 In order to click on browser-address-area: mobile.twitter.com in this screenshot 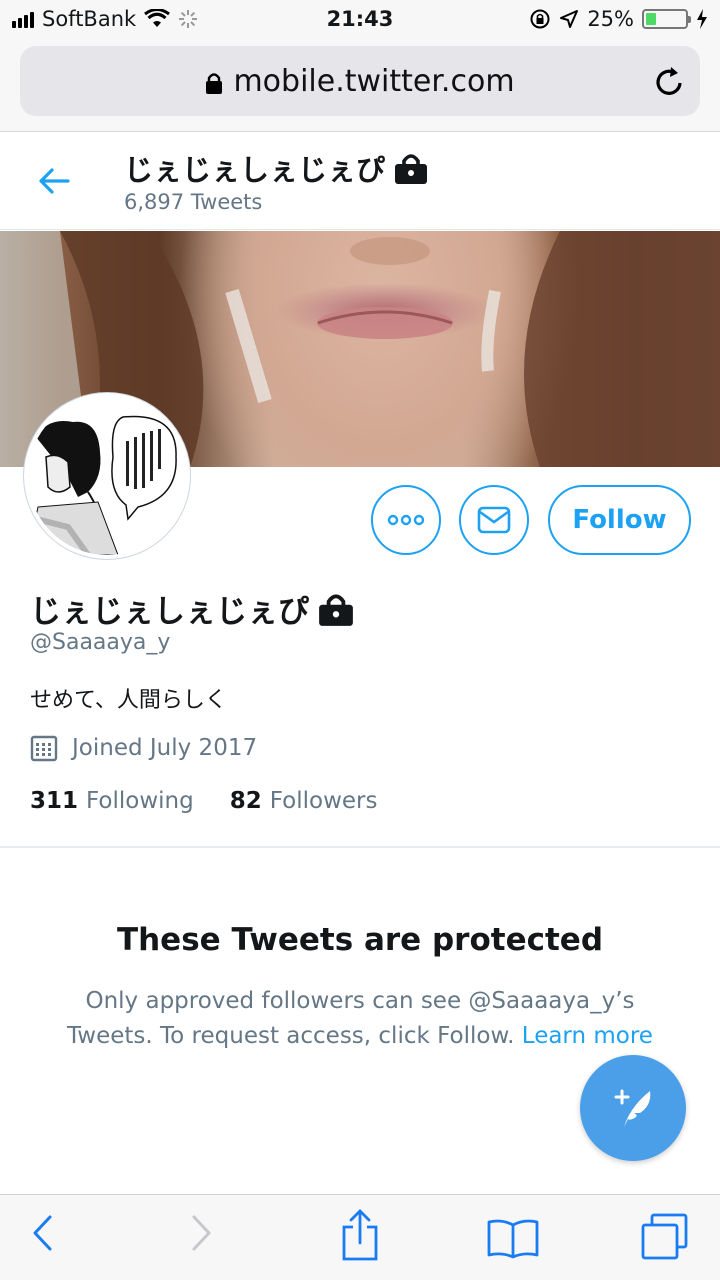, I will do `click(360, 86)`.